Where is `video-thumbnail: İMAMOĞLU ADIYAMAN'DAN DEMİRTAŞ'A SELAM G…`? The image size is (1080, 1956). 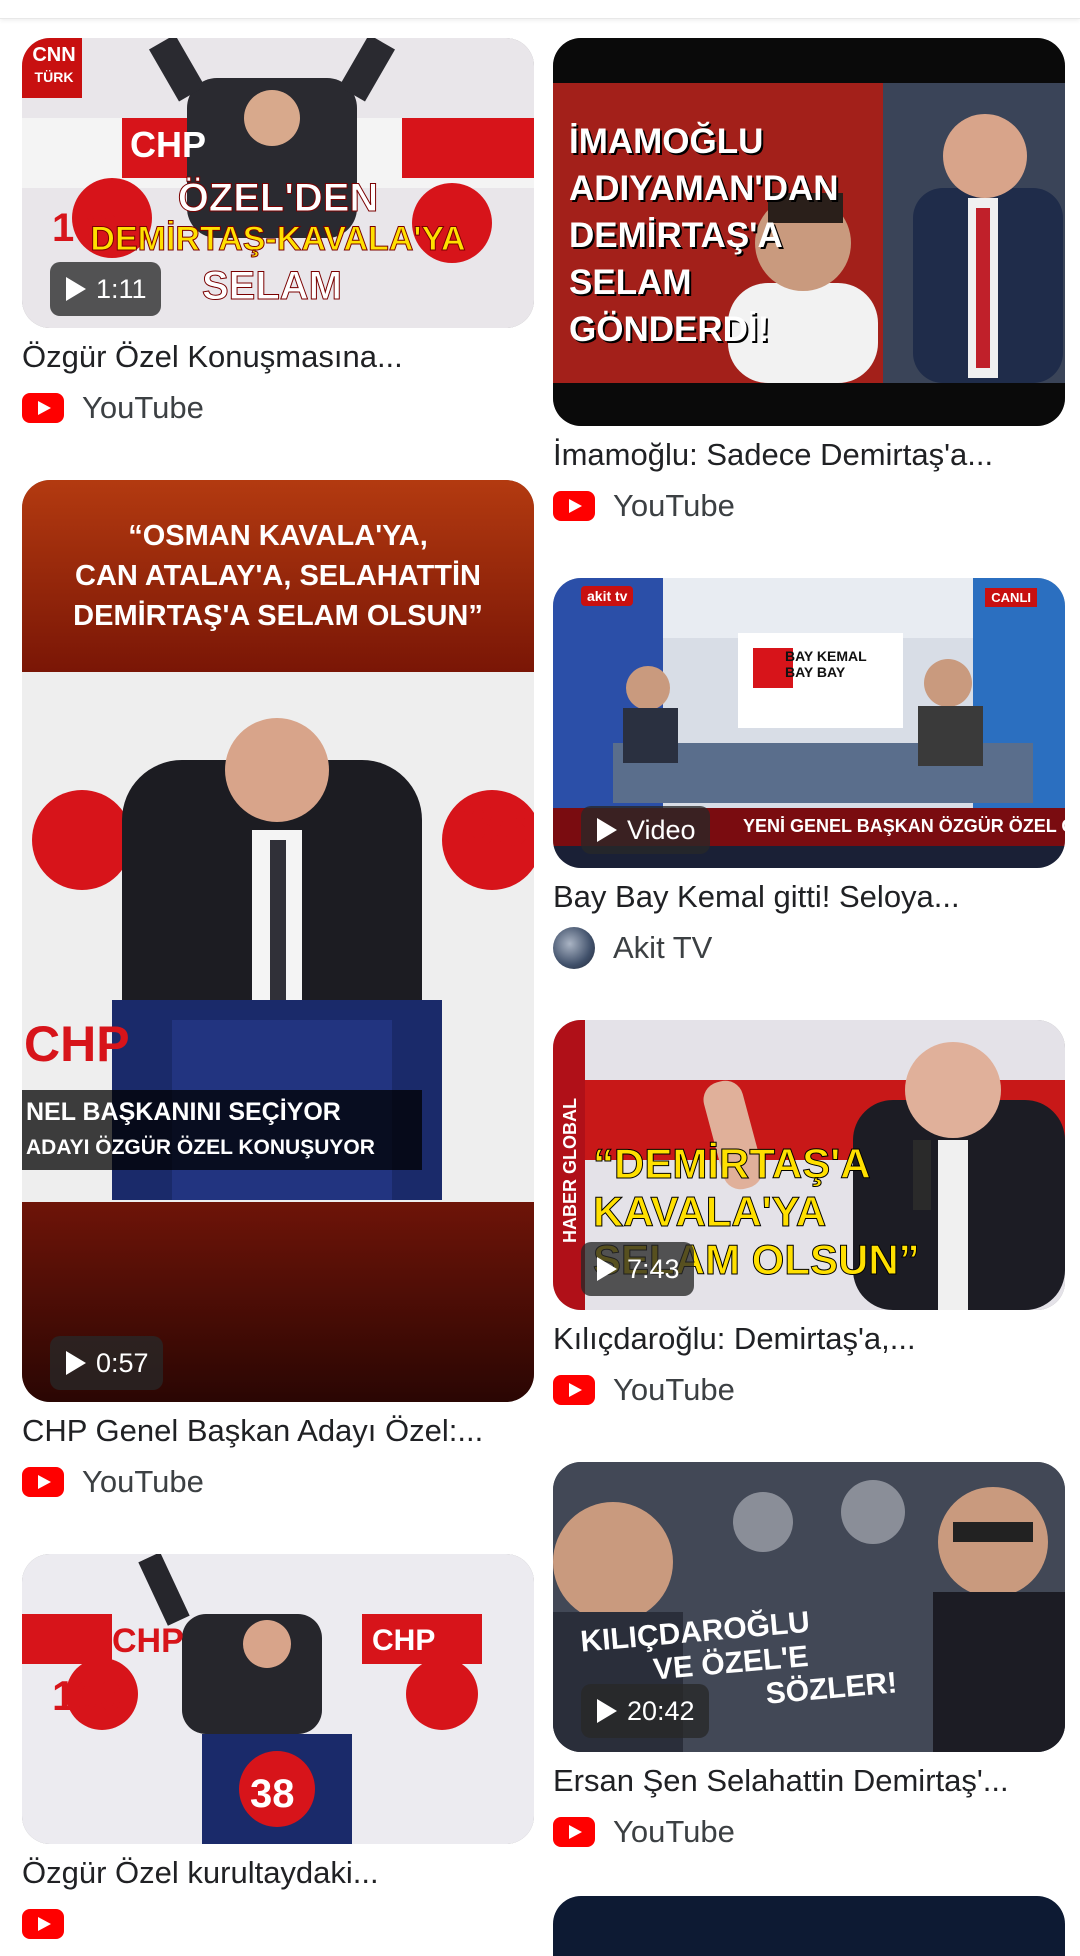 video-thumbnail: İMAMOĞLU ADIYAMAN'DAN DEMİRTAŞ'A SELAM G… is located at coordinates (809, 232).